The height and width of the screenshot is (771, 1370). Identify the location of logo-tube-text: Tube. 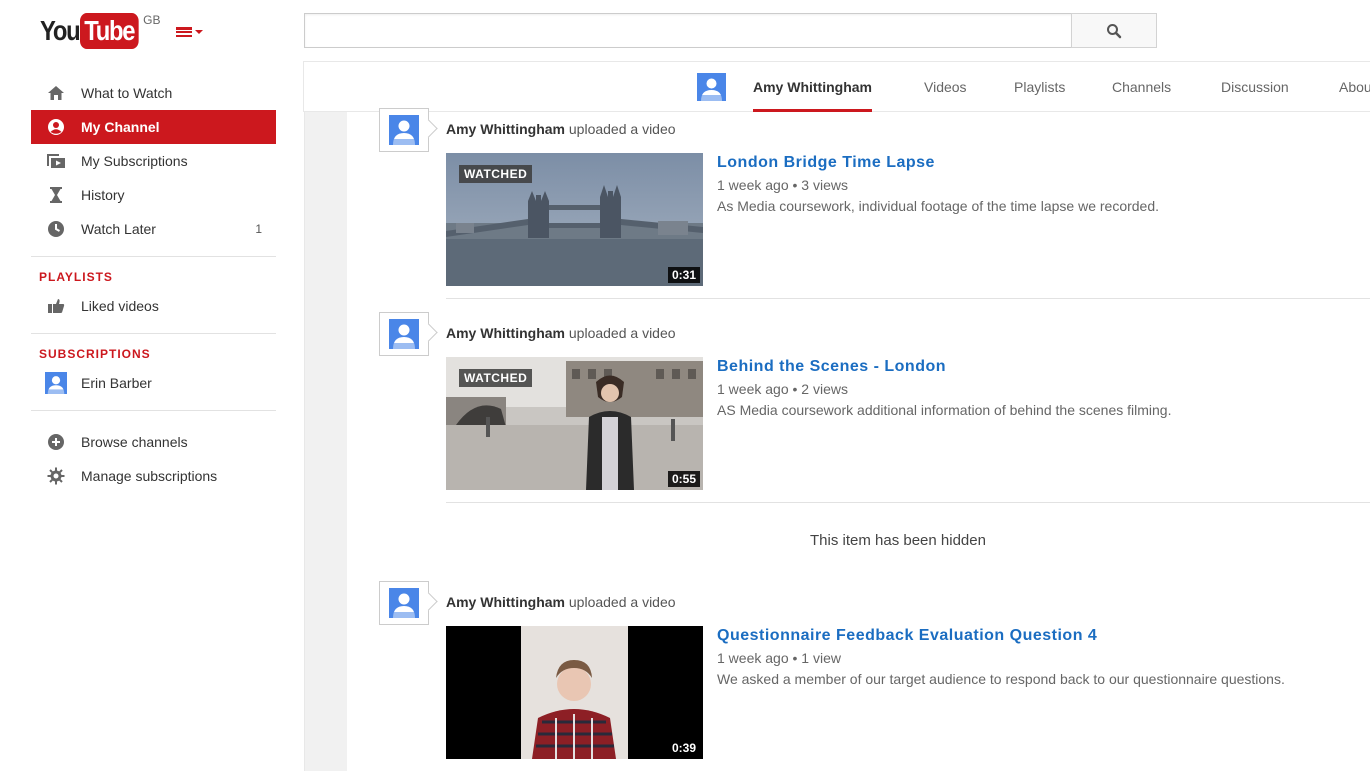
(109, 31).